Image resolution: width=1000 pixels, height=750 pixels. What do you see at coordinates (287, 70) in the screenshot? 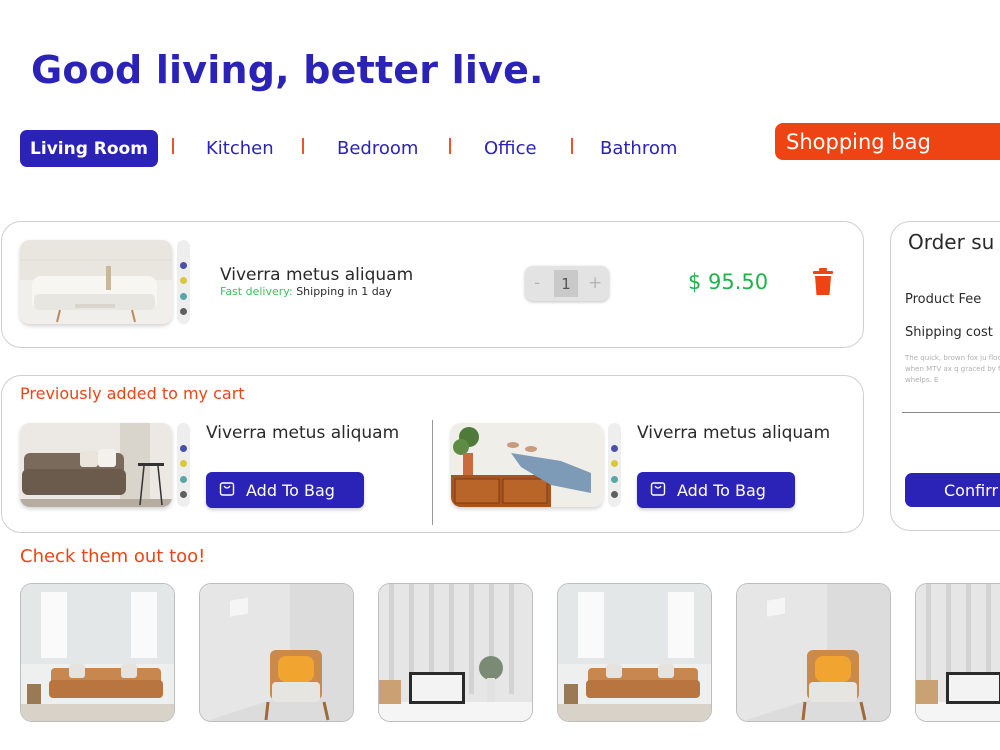
I see `page-headline: Good living, better live.` at bounding box center [287, 70].